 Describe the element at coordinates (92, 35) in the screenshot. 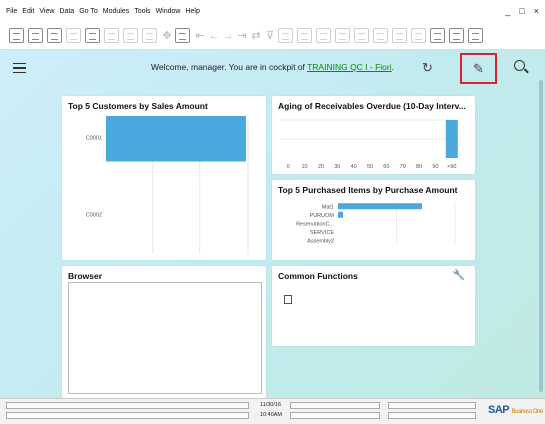

I see `print-preview-icon` at that location.